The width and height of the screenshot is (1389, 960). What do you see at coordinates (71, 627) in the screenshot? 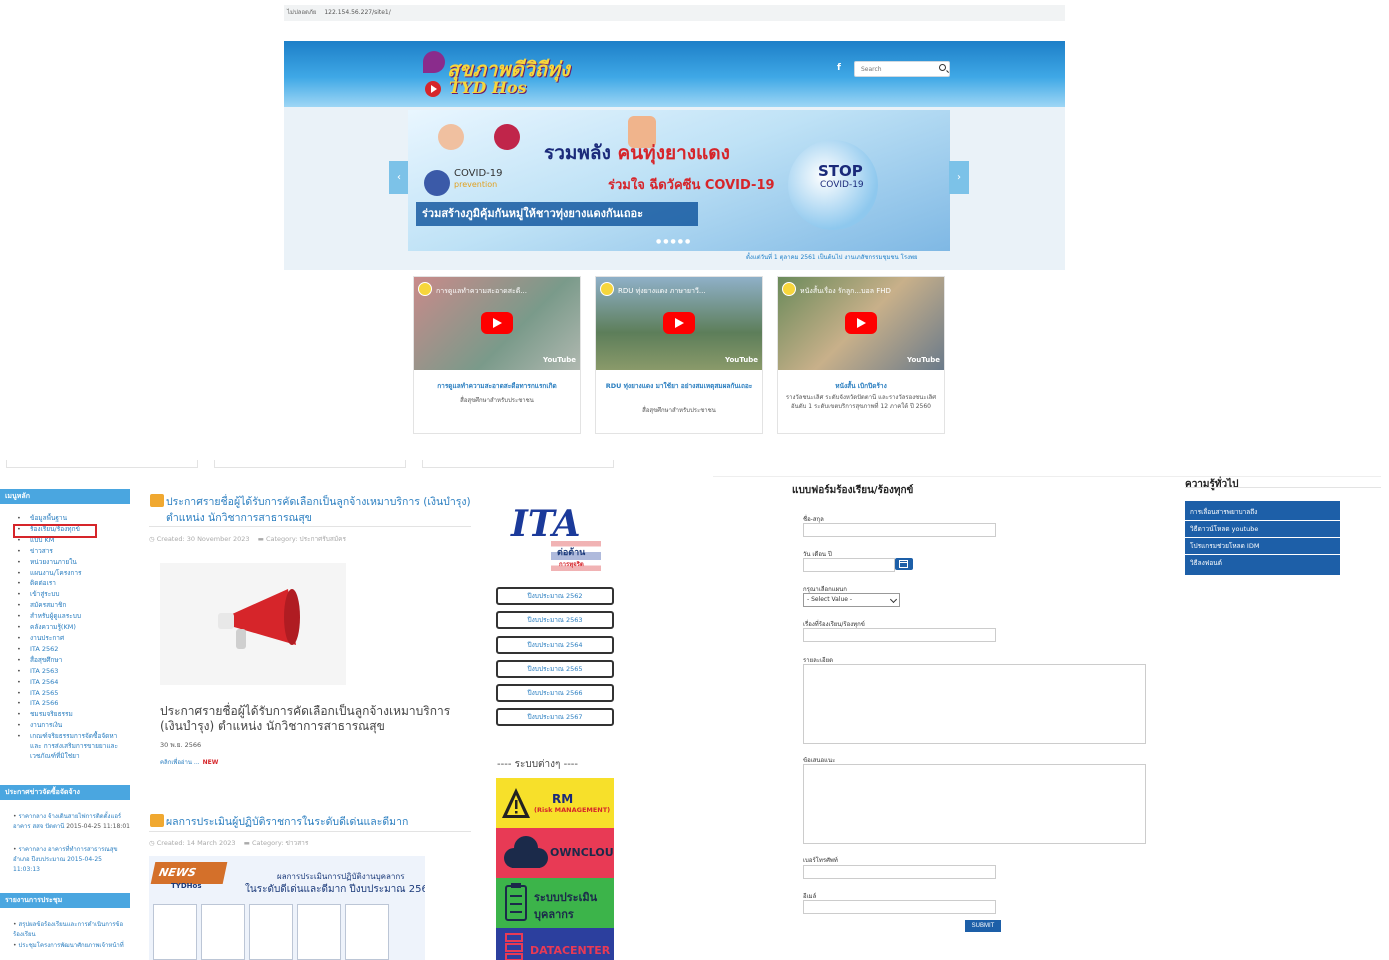
I see `menu-item: คลังความรู้(KM)` at bounding box center [71, 627].